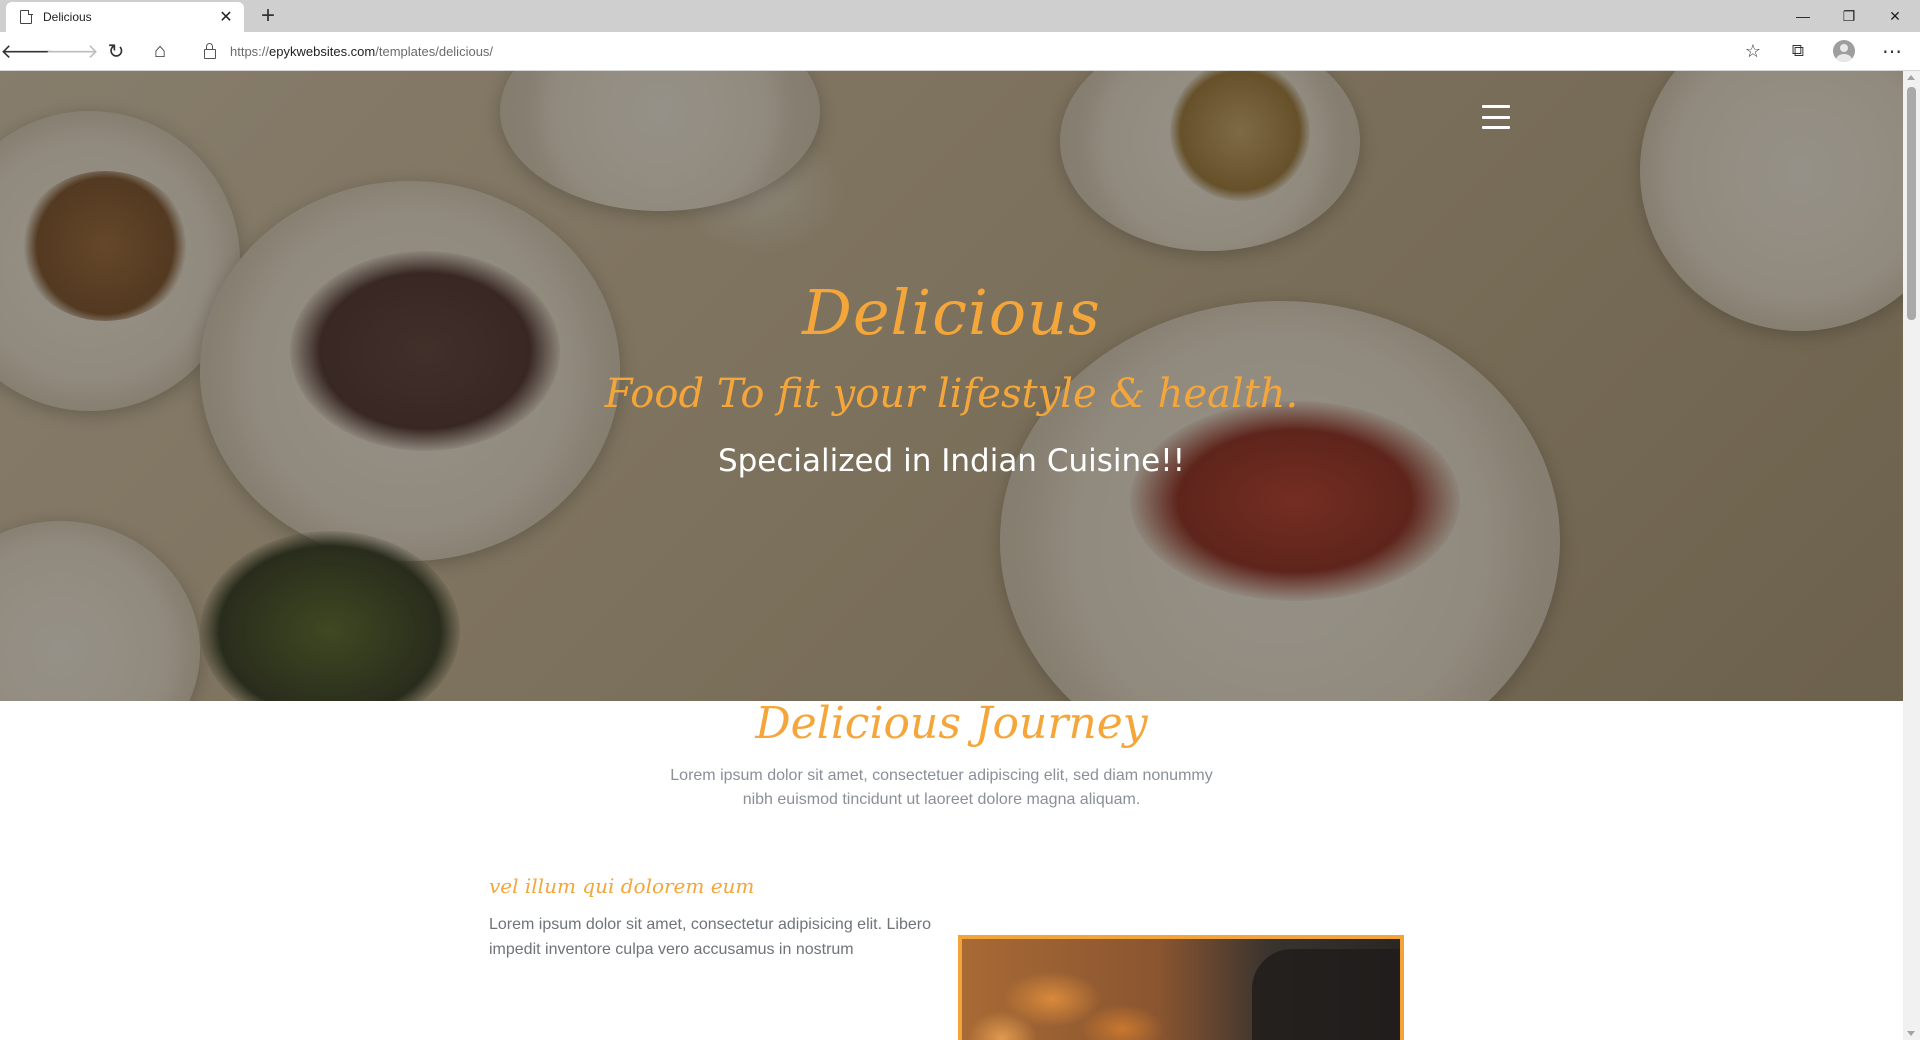 The image size is (1920, 1040). Describe the element at coordinates (67, 17) in the screenshot. I see `tab-title: Delicious` at that location.